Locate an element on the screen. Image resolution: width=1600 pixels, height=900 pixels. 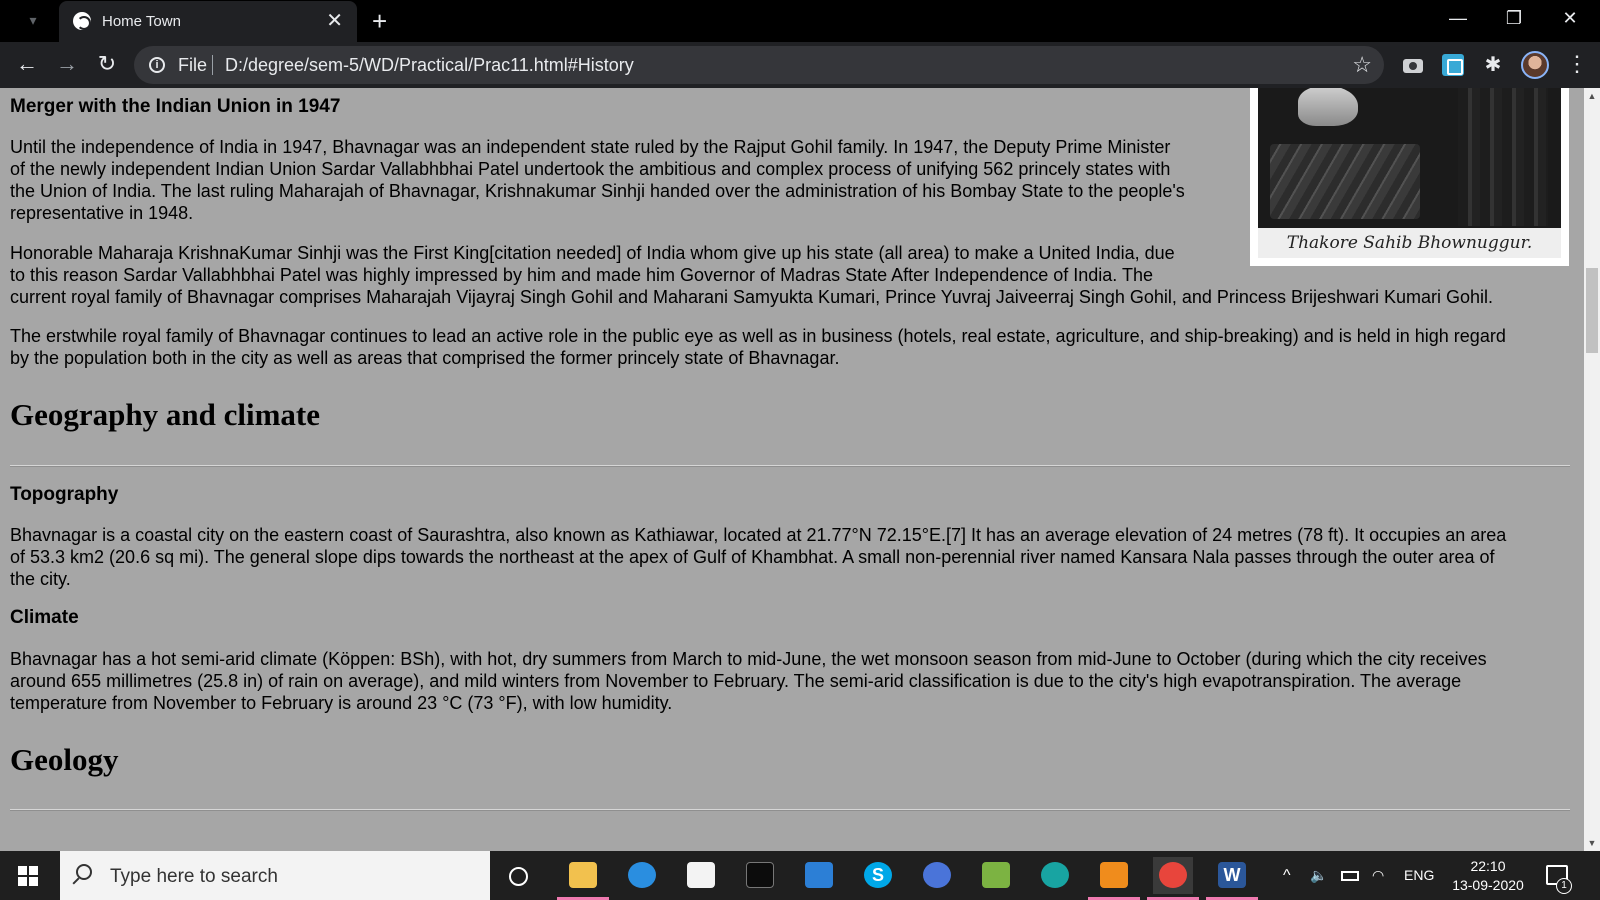
geography-heading: Geography and climate is located at coordinates (165, 414).